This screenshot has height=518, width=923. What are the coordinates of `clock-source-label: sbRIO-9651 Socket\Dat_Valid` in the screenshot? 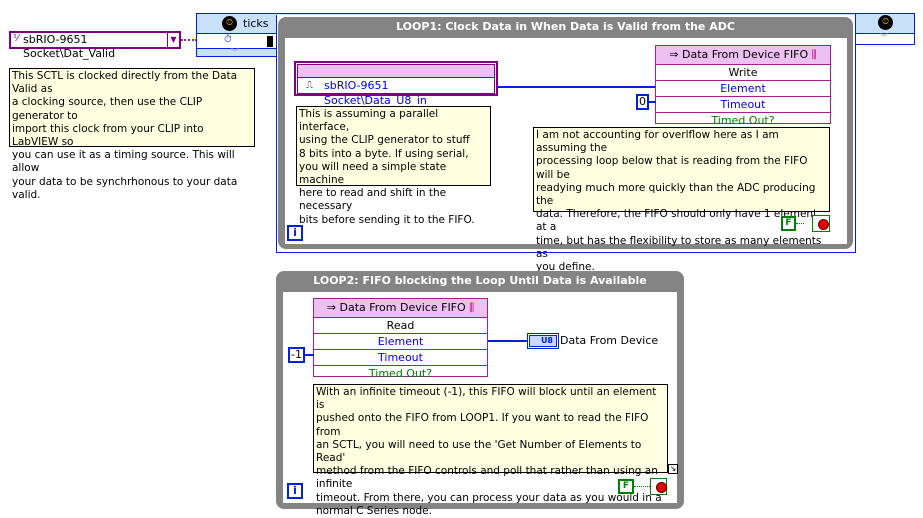 It's located at (69, 46).